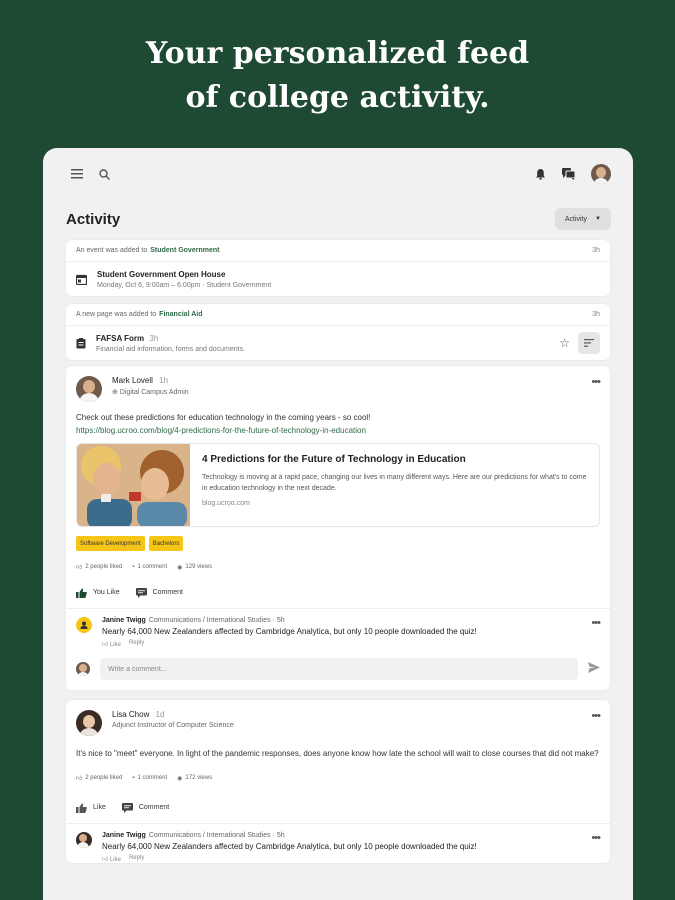 The height and width of the screenshot is (900, 675). What do you see at coordinates (154, 807) in the screenshot?
I see `comment-button-label: Comment` at bounding box center [154, 807].